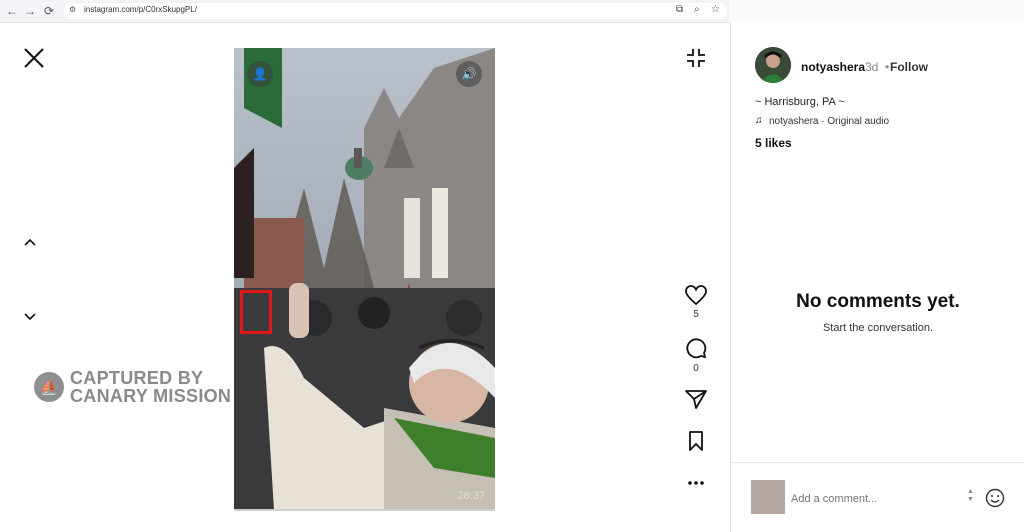 The image size is (1024, 532). I want to click on install-app-icon: ⧉, so click(679, 9).